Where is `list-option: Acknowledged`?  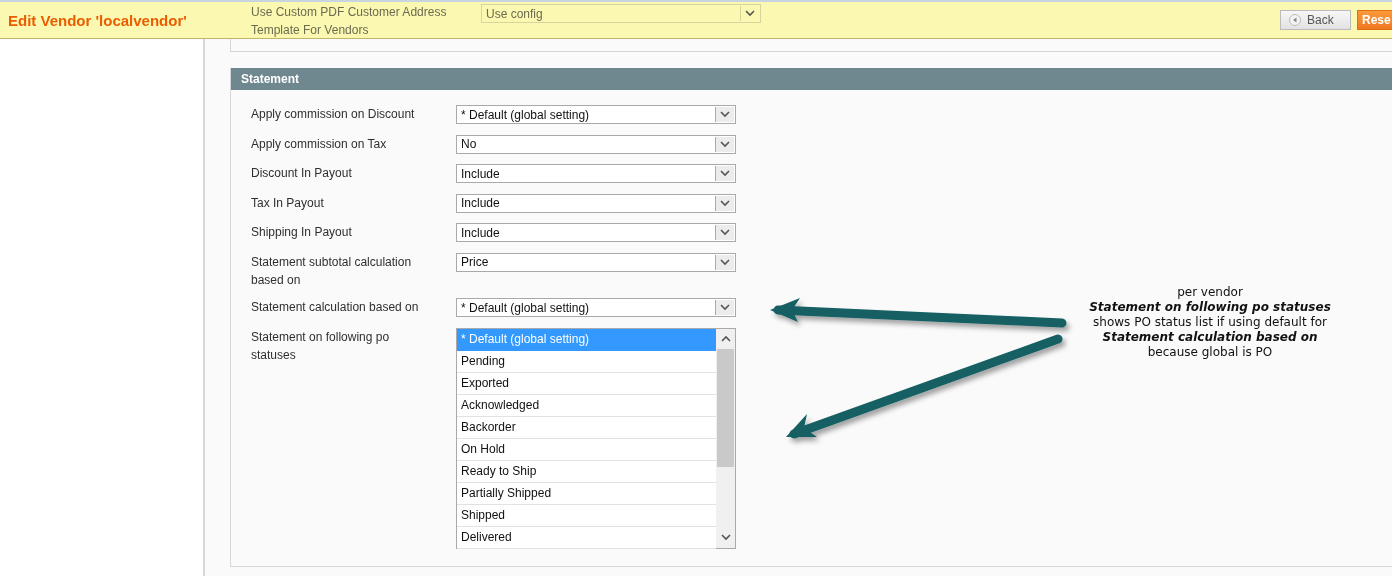 list-option: Acknowledged is located at coordinates (586, 405).